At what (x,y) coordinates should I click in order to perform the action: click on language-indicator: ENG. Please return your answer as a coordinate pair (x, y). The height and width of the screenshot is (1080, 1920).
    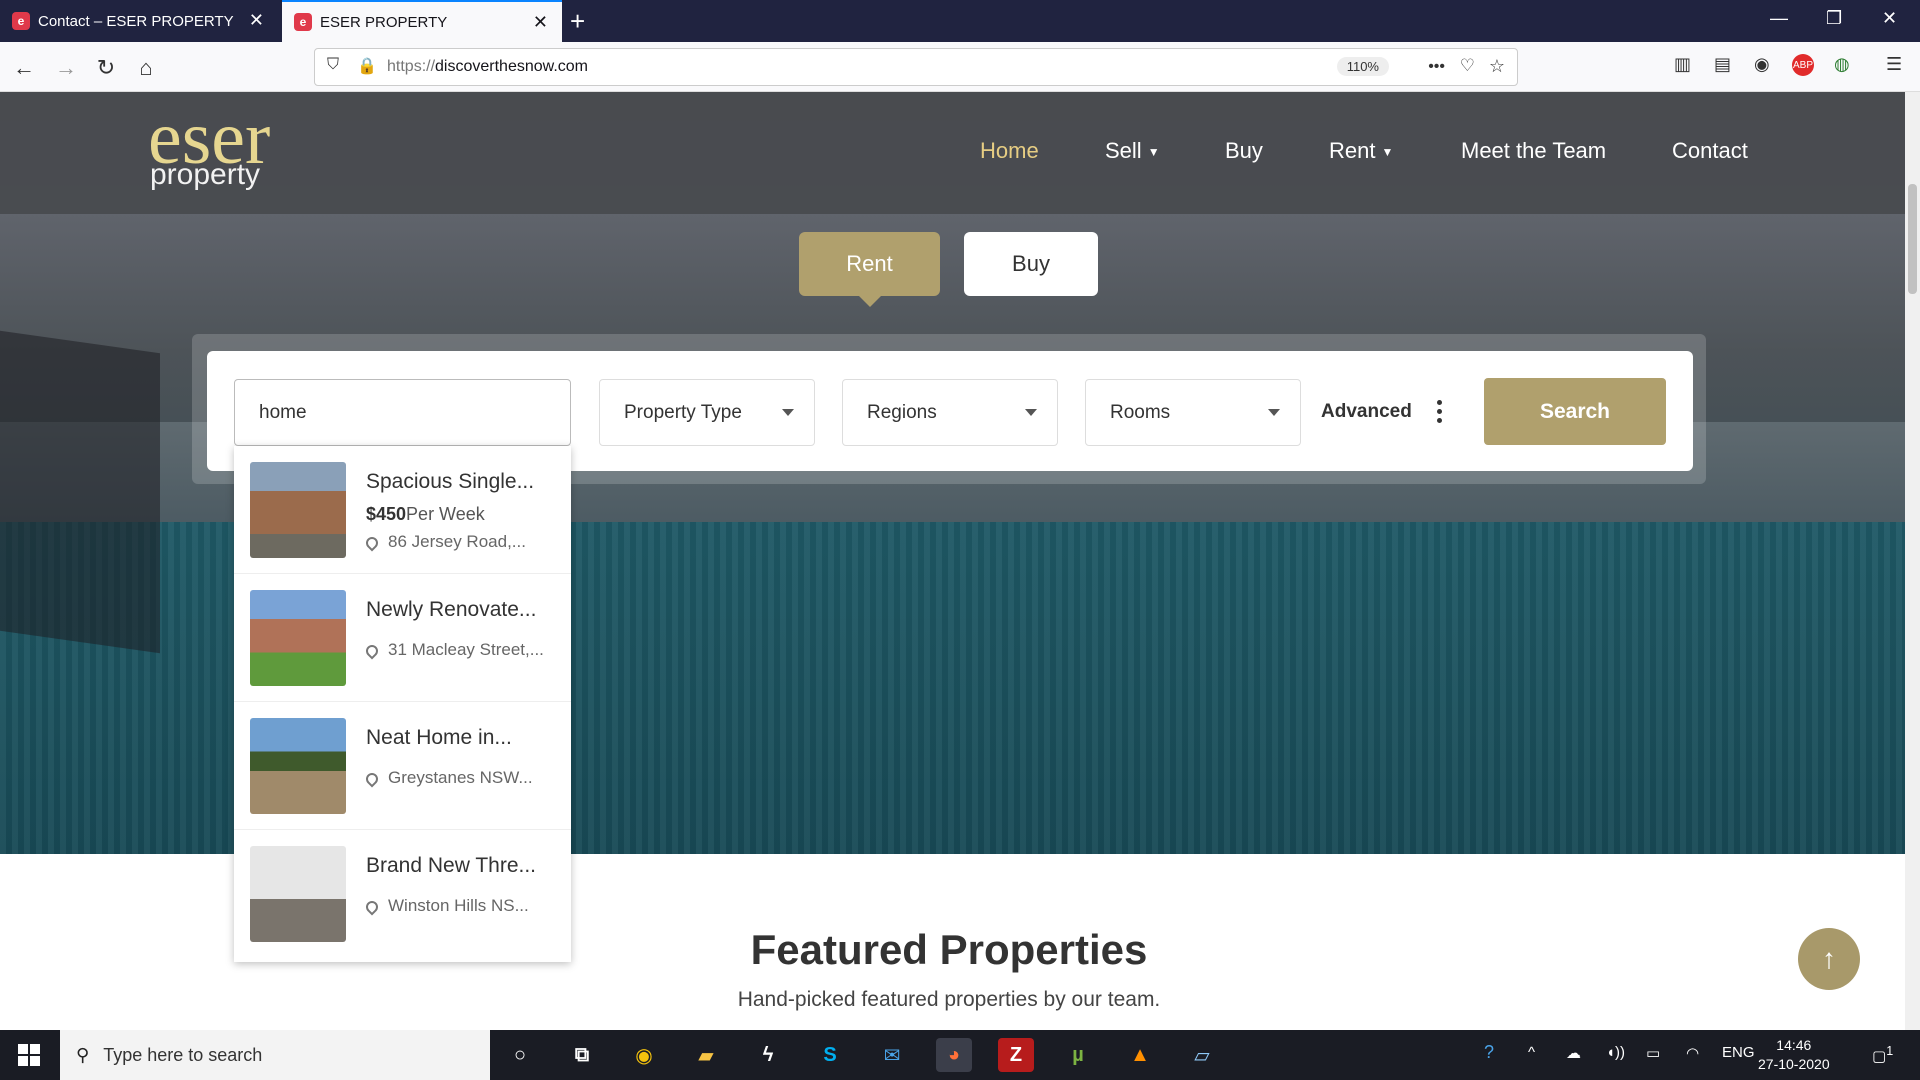
    Looking at the image, I should click on (1738, 1052).